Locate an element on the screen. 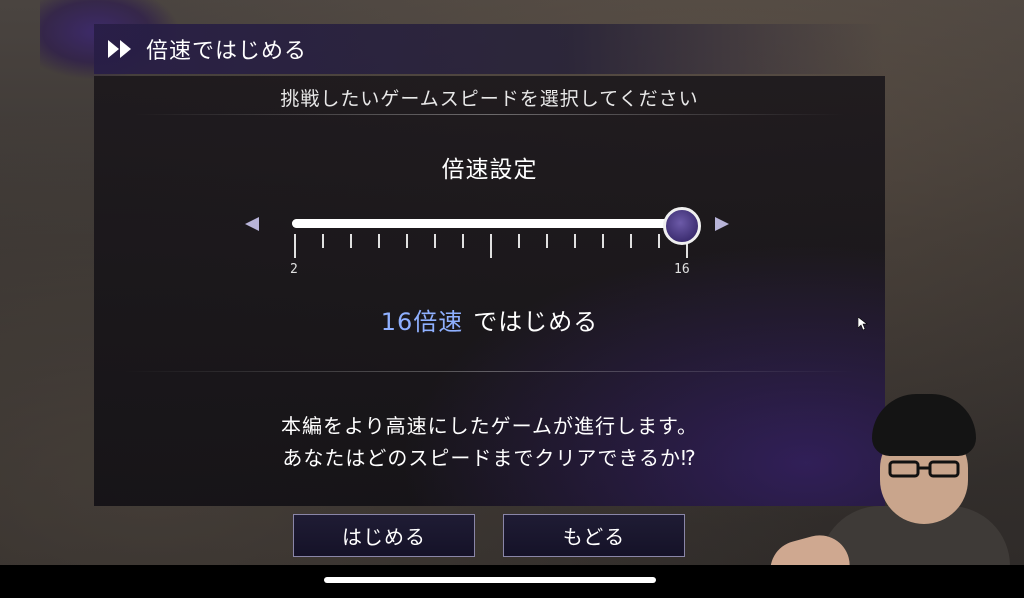  selected-speed-value: 16倍速 is located at coordinates (422, 322).